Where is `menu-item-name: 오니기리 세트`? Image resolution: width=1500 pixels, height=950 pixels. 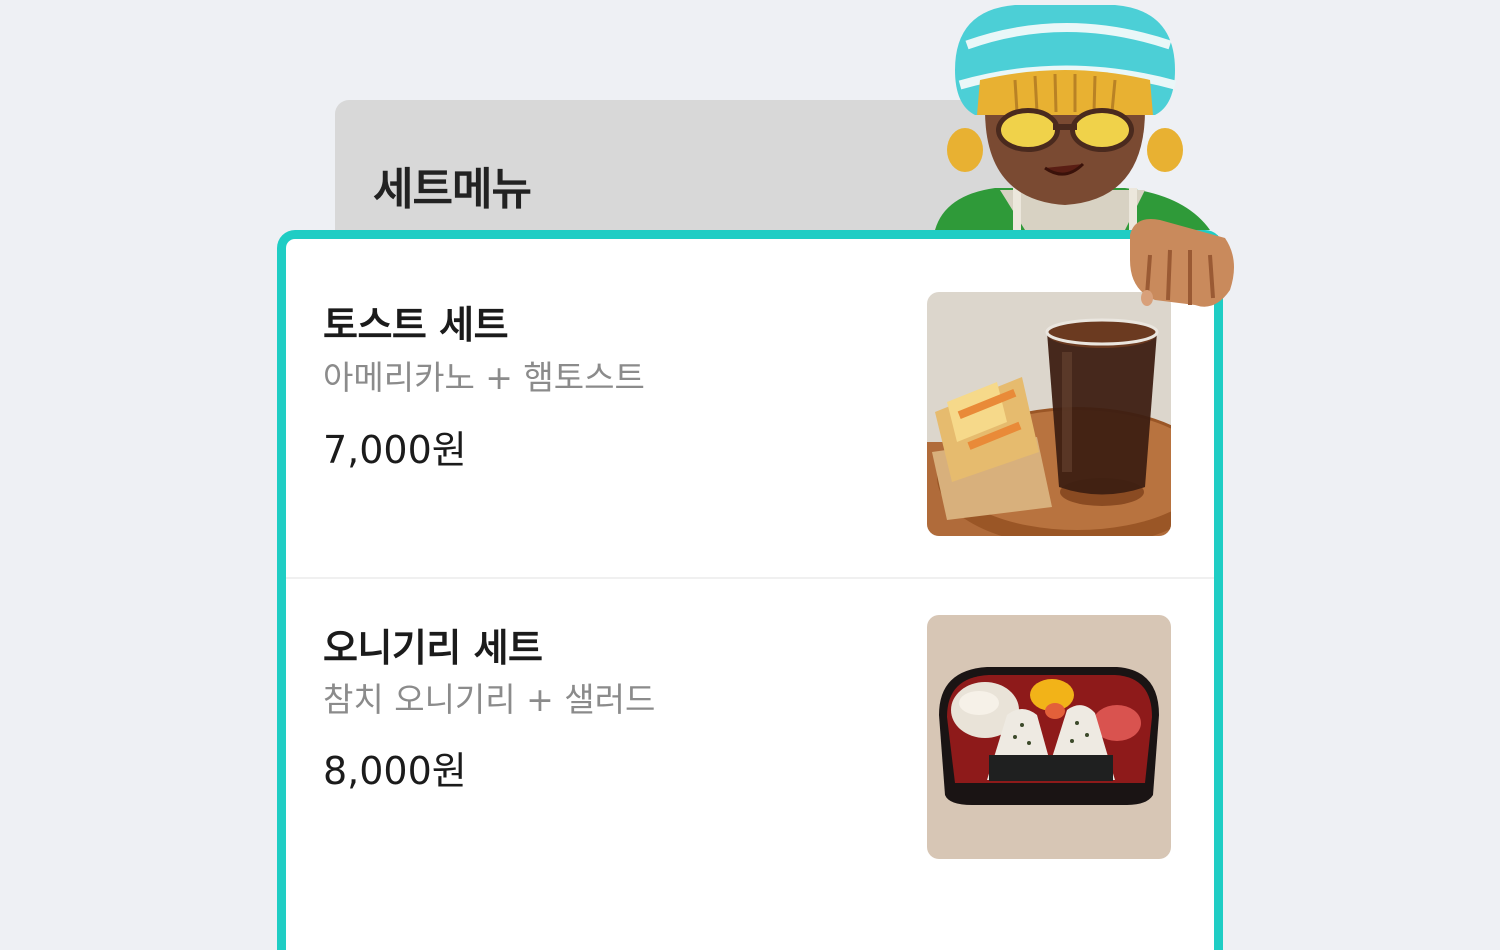 menu-item-name: 오니기리 세트 is located at coordinates (433, 648).